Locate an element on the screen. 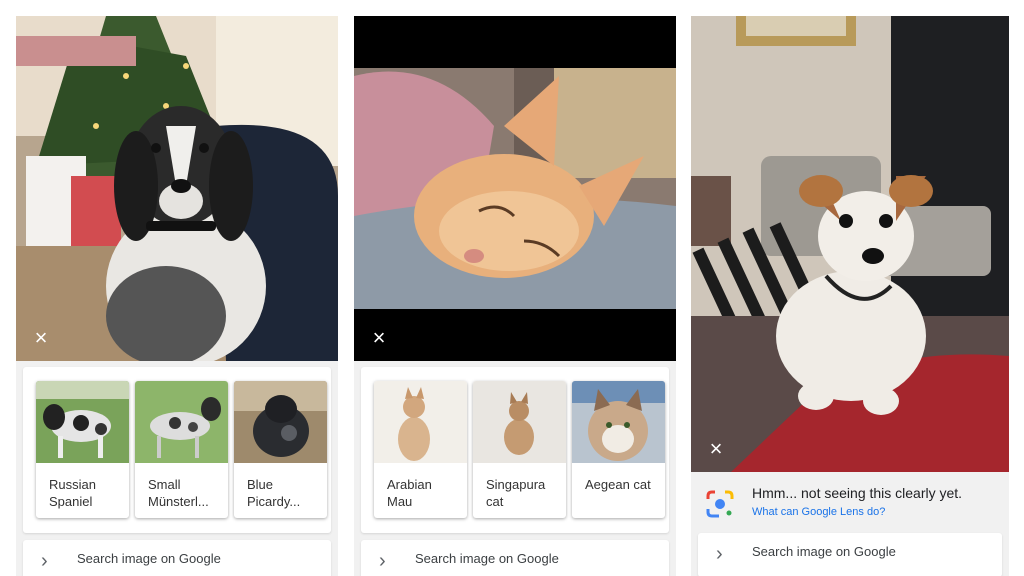  result-card: Russian Spaniel is located at coordinates (82, 449).